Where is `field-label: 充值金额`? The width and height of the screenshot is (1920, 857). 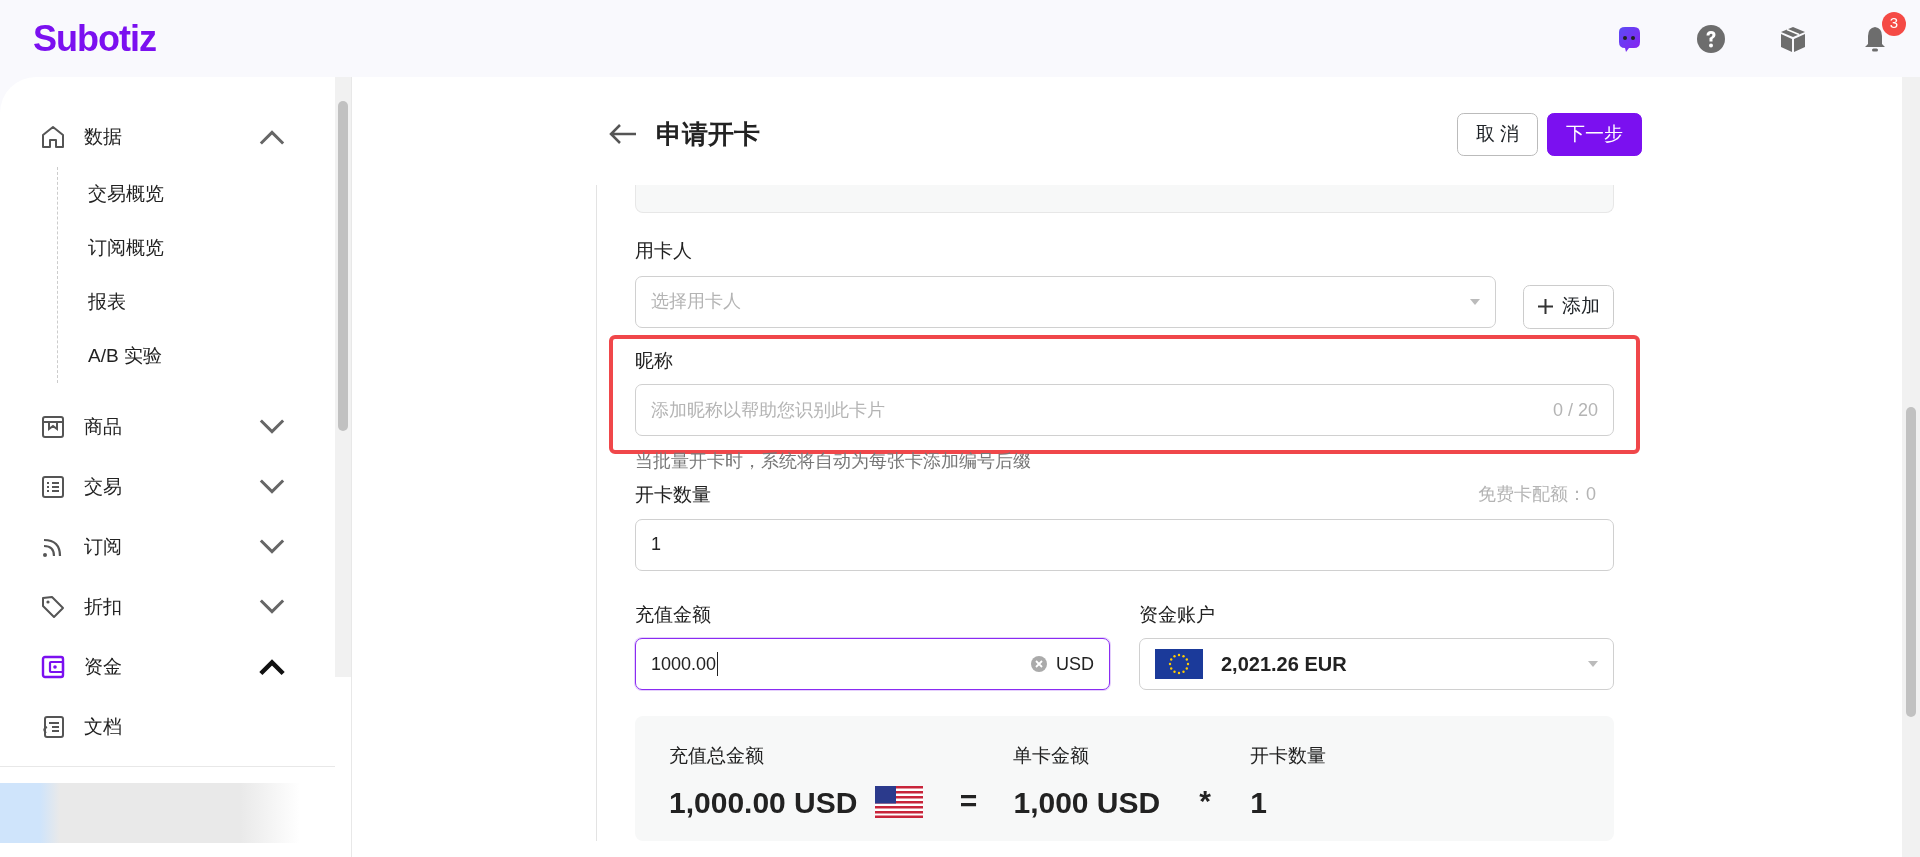
field-label: 充值金额 is located at coordinates (673, 614).